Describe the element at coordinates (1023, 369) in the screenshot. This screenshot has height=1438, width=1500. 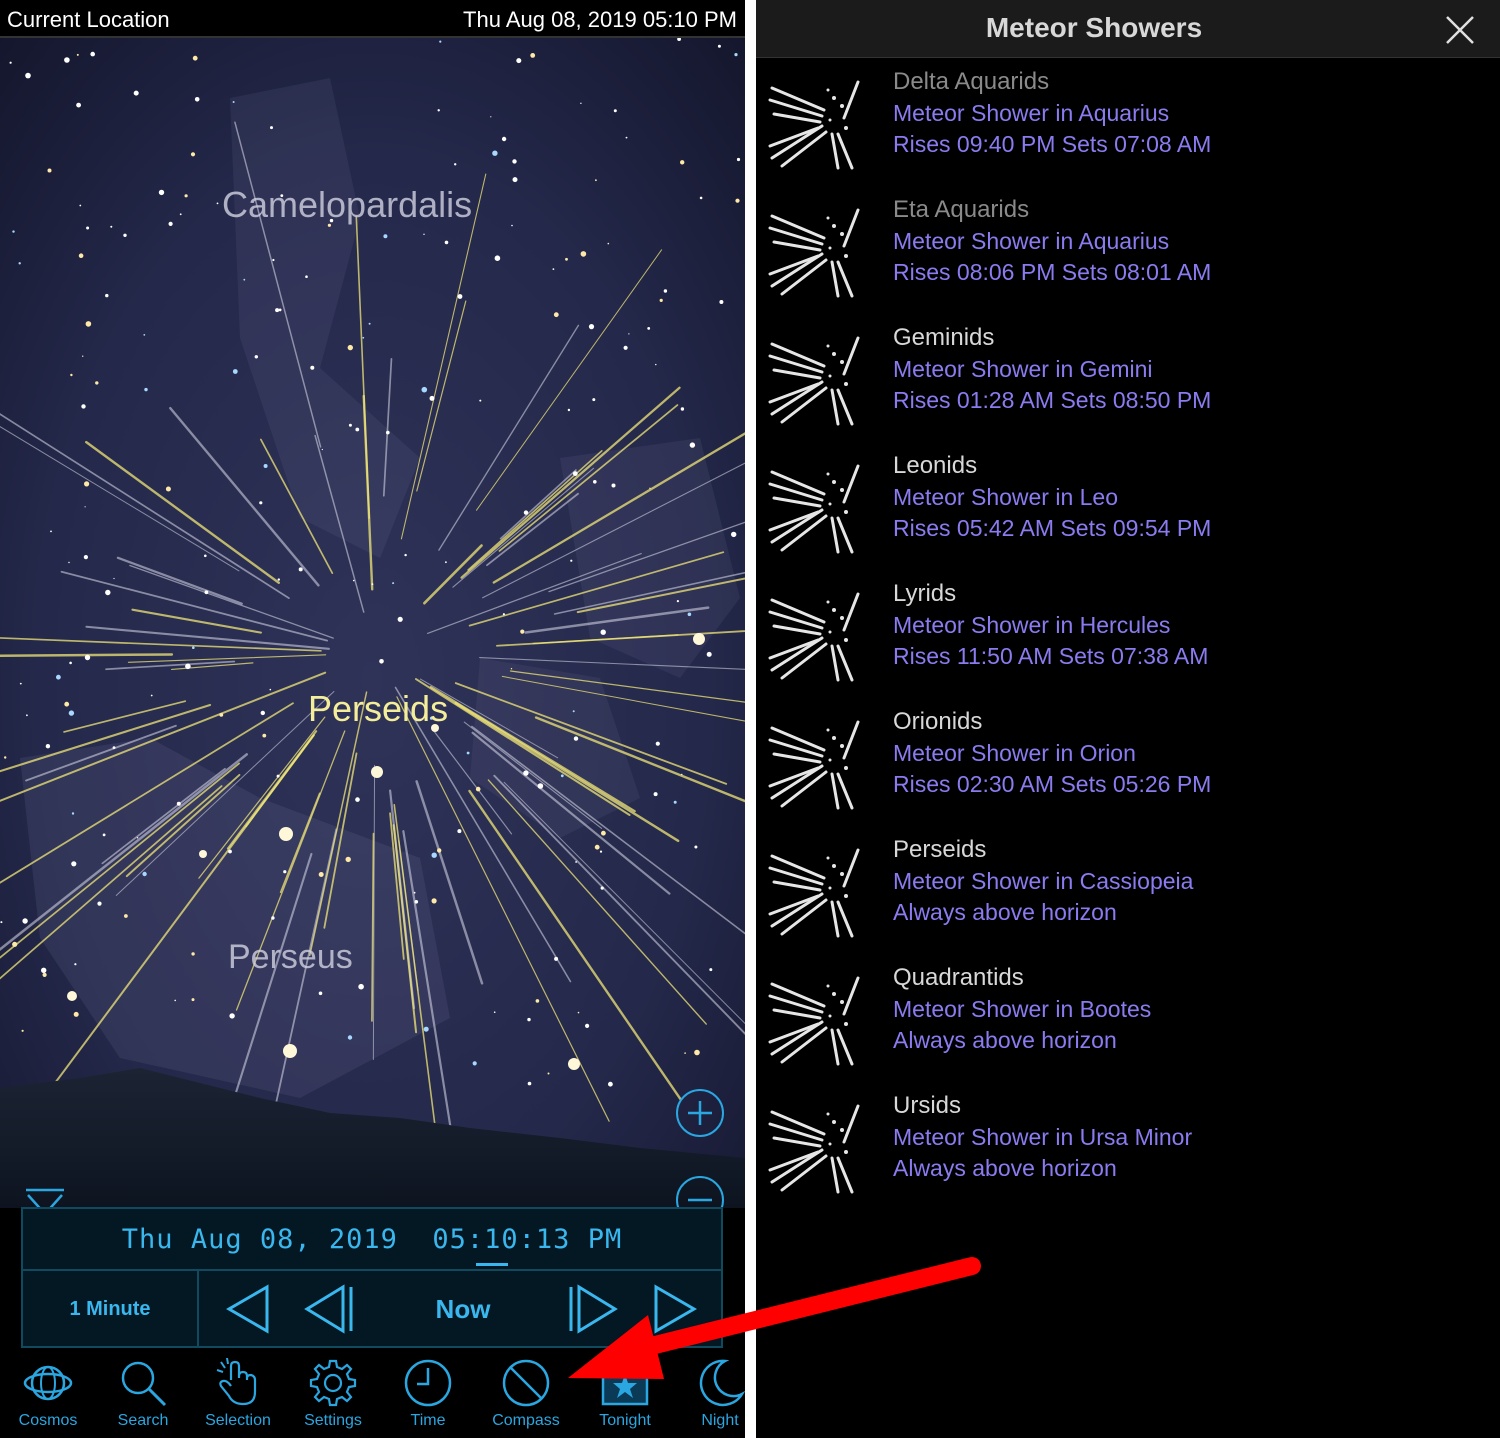
I see `shower-constellation: Meteor Shower in Gemini` at that location.